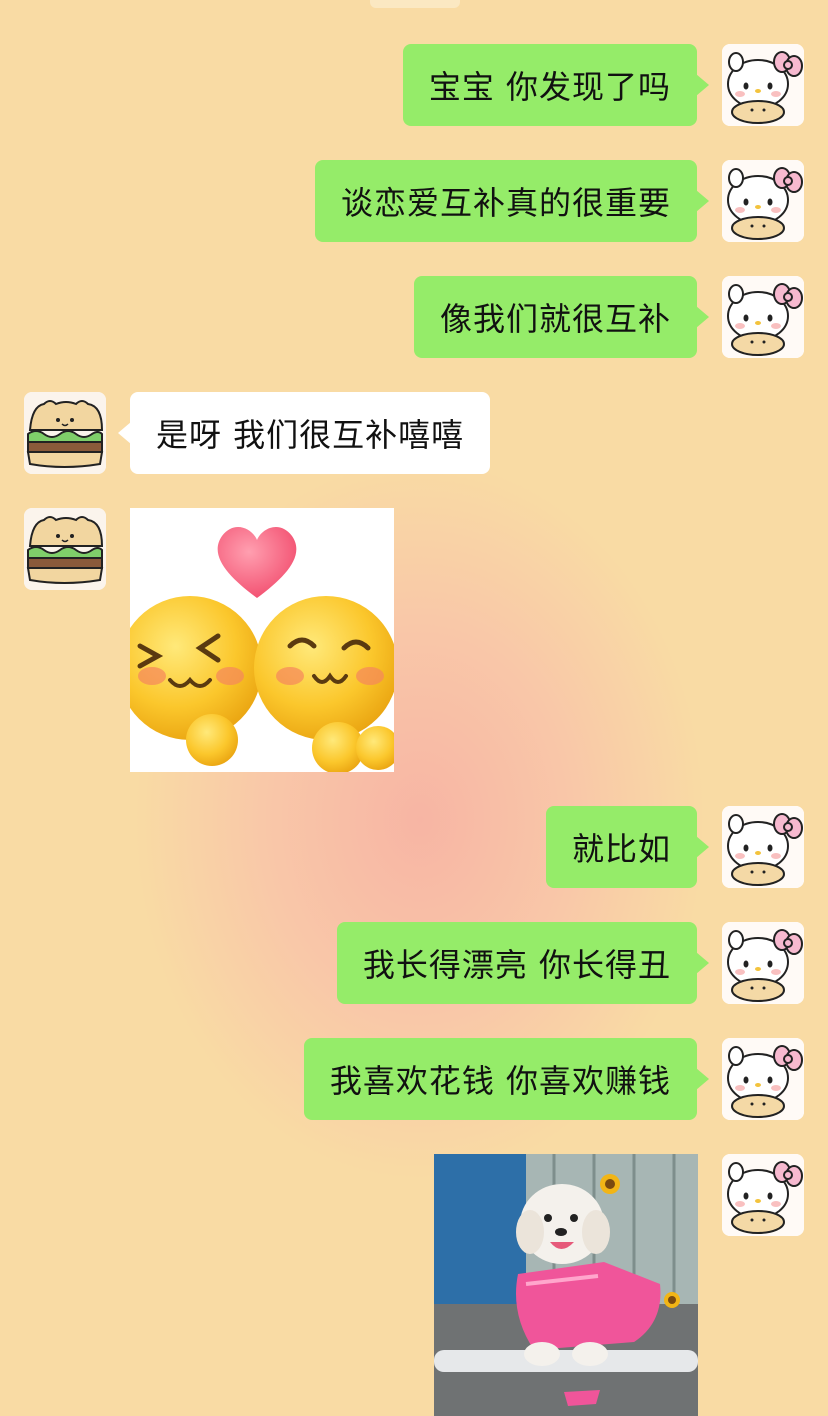 Image resolution: width=828 pixels, height=1416 pixels. Describe the element at coordinates (506, 1079) in the screenshot. I see `message-bubble-sent: 我喜欢花钱 你喜欢赚钱` at that location.